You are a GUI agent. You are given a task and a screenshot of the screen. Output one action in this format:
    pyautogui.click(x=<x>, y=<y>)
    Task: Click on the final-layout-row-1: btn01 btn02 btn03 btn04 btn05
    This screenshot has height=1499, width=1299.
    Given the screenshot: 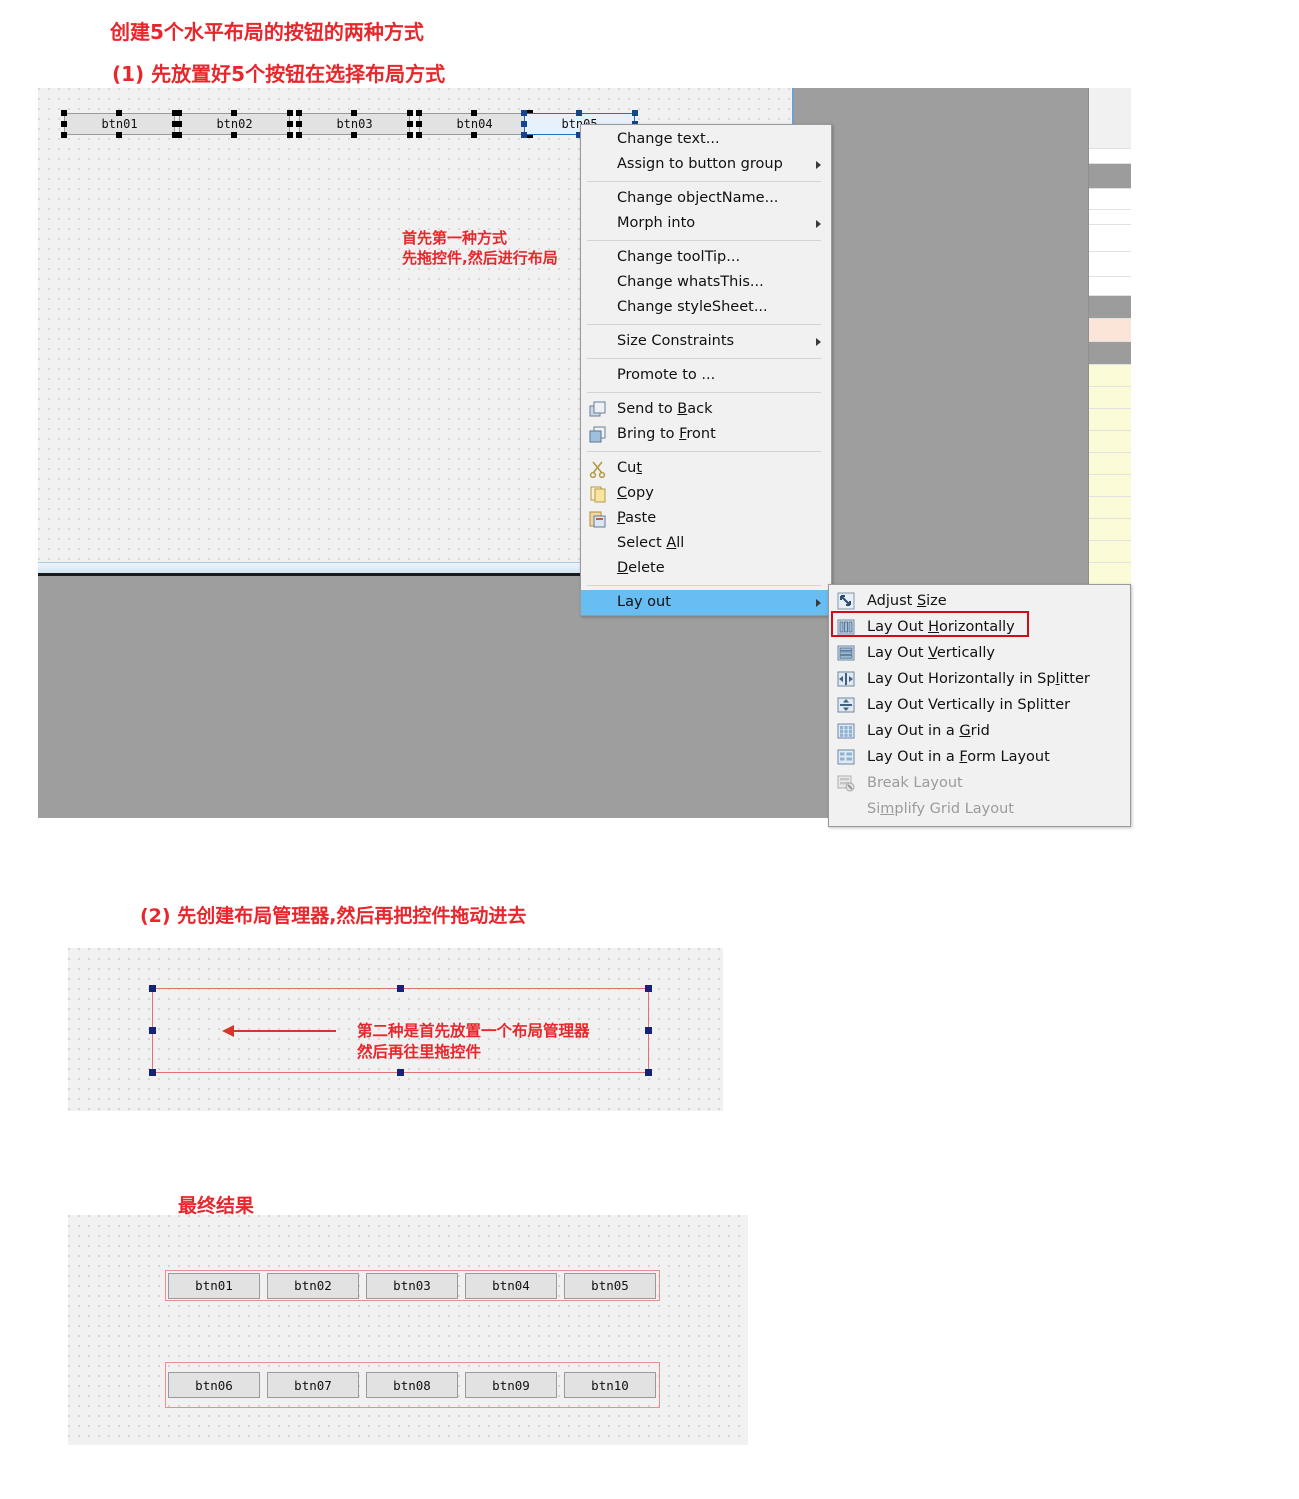 What is the action you would take?
    pyautogui.click(x=412, y=1285)
    